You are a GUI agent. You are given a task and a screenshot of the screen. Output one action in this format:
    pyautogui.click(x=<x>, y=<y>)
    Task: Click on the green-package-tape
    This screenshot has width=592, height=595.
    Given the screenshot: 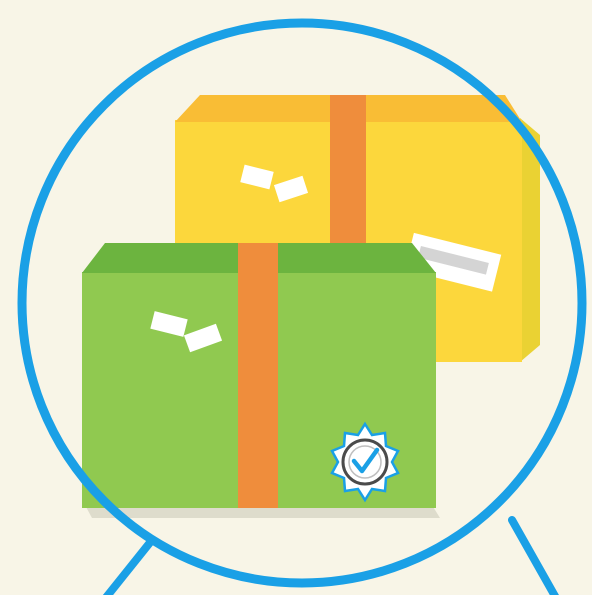 What is the action you would take?
    pyautogui.click(x=258, y=375)
    